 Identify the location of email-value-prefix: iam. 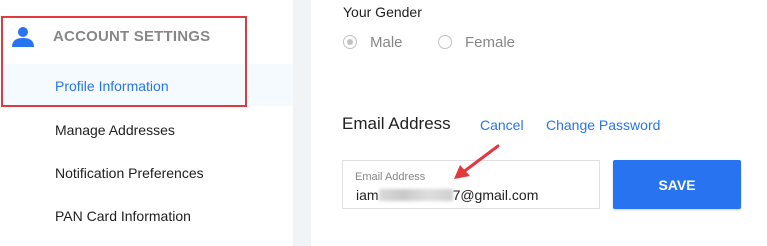
(367, 195).